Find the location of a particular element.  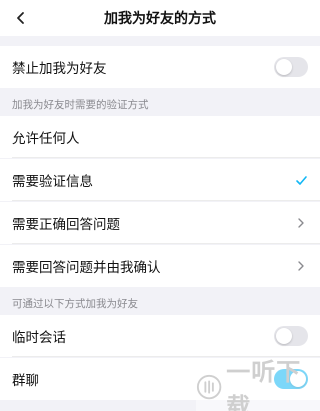

watermark-text: 一听下载 is located at coordinates (264, 384).